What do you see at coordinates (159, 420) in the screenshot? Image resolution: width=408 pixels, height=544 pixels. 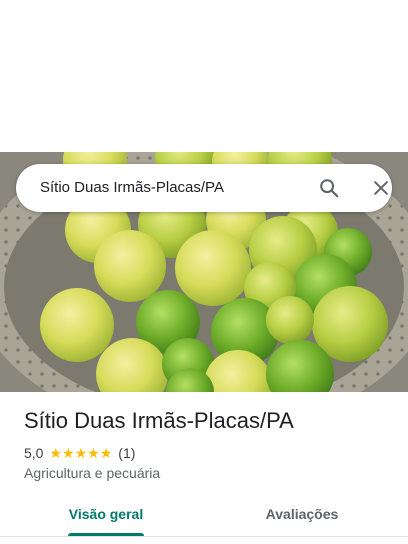 I see `place-title: Sítio Duas Irmãs-Placas/PA` at bounding box center [159, 420].